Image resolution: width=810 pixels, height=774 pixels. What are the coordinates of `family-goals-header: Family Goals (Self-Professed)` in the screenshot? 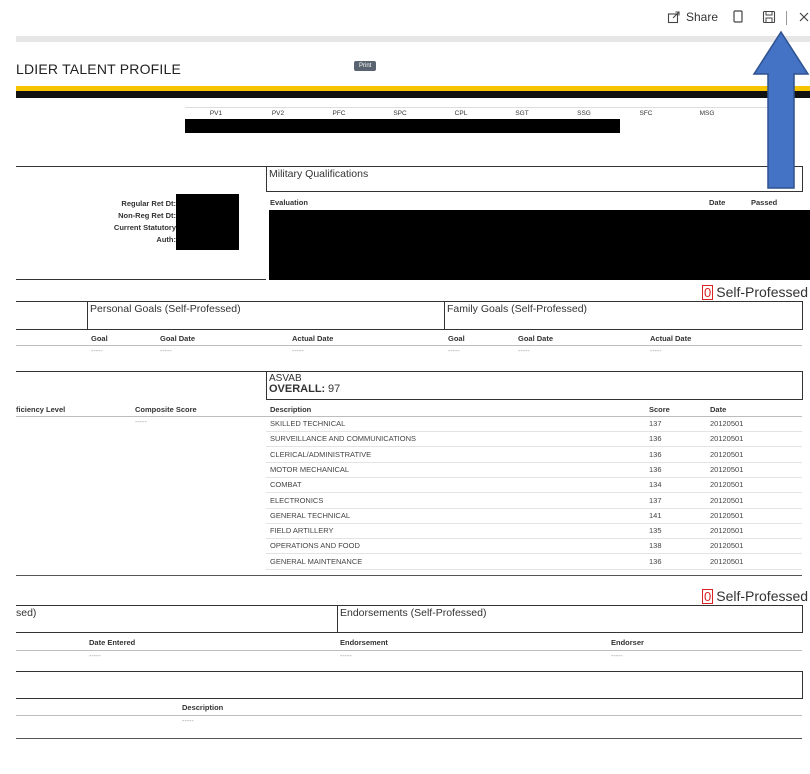 It's located at (623, 315).